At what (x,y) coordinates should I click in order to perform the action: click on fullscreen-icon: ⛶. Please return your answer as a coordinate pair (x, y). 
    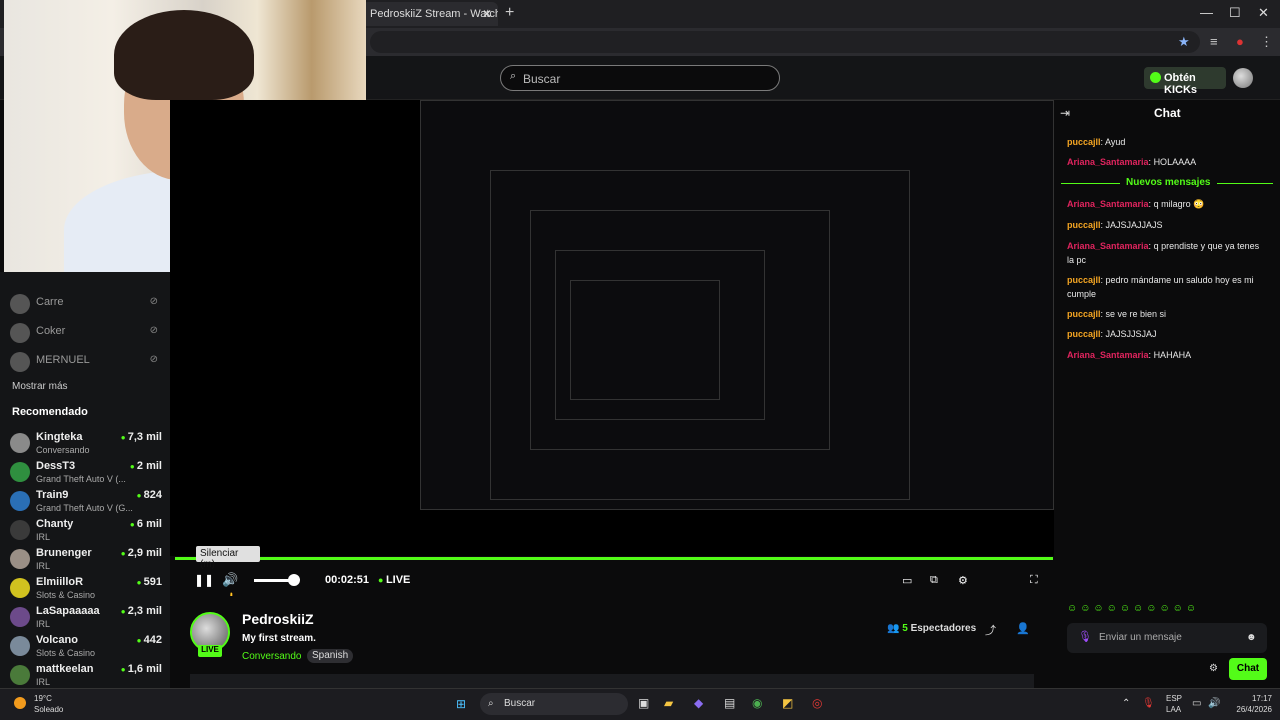
    Looking at the image, I should click on (1034, 580).